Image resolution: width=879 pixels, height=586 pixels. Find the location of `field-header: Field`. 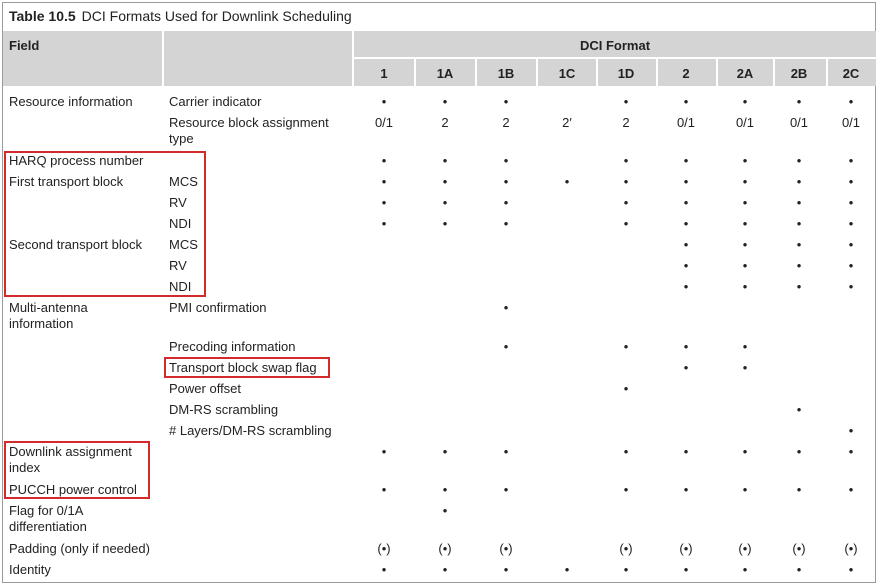

field-header: Field is located at coordinates (24, 45).